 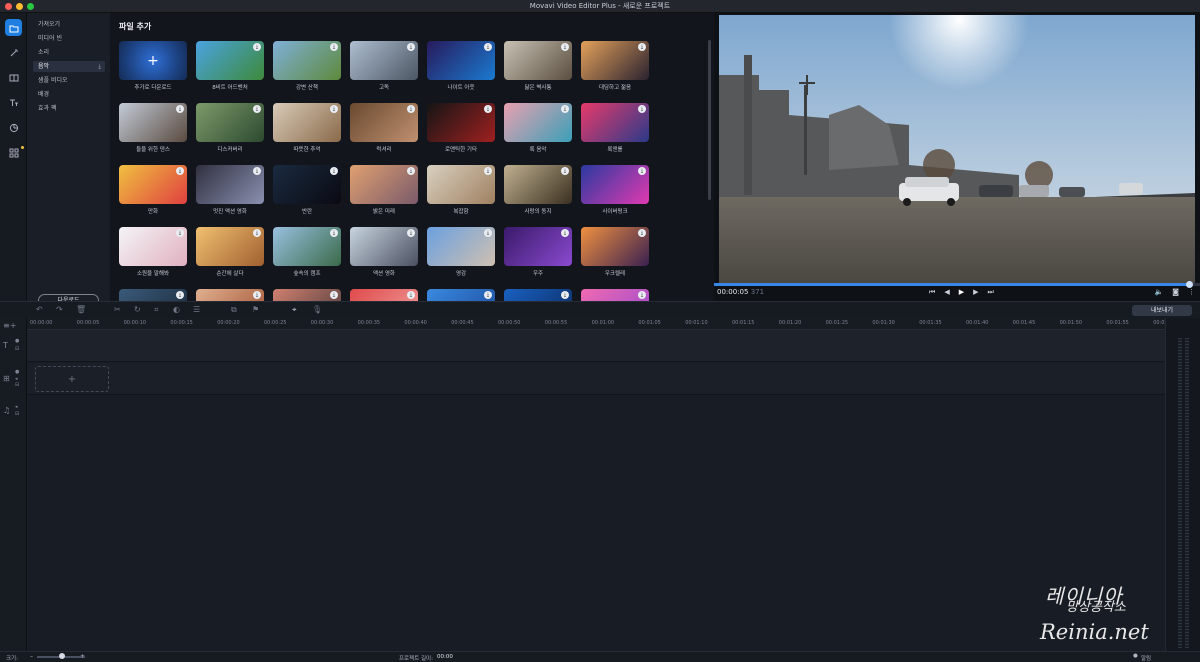 What do you see at coordinates (16, 407) in the screenshot?
I see `mute-icon: ◂` at bounding box center [16, 407].